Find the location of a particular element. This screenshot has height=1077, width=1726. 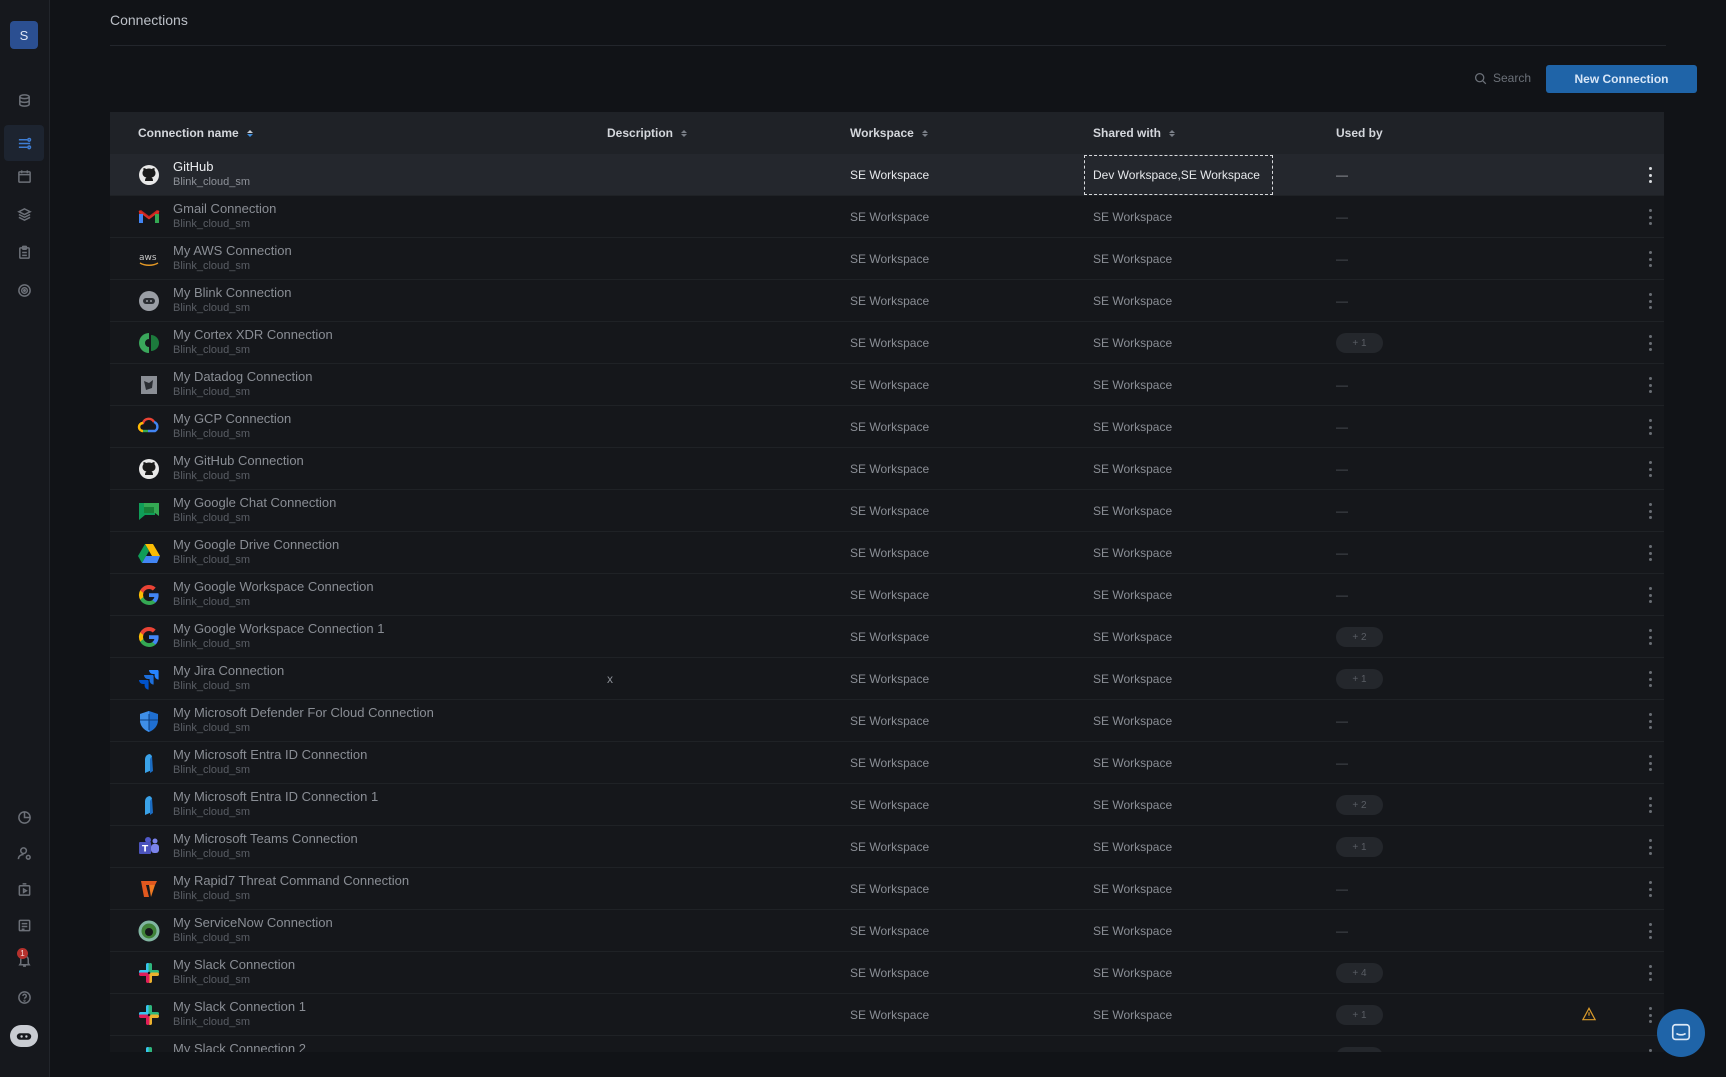

connection-name: My Cortex XDR Connection is located at coordinates (253, 334).